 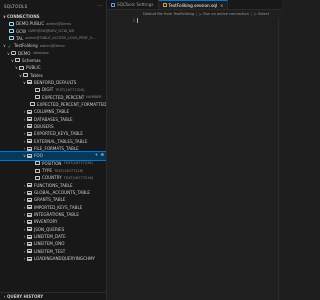 What do you see at coordinates (36, 75) in the screenshot?
I see `tree-item-label: Tables` at bounding box center [36, 75].